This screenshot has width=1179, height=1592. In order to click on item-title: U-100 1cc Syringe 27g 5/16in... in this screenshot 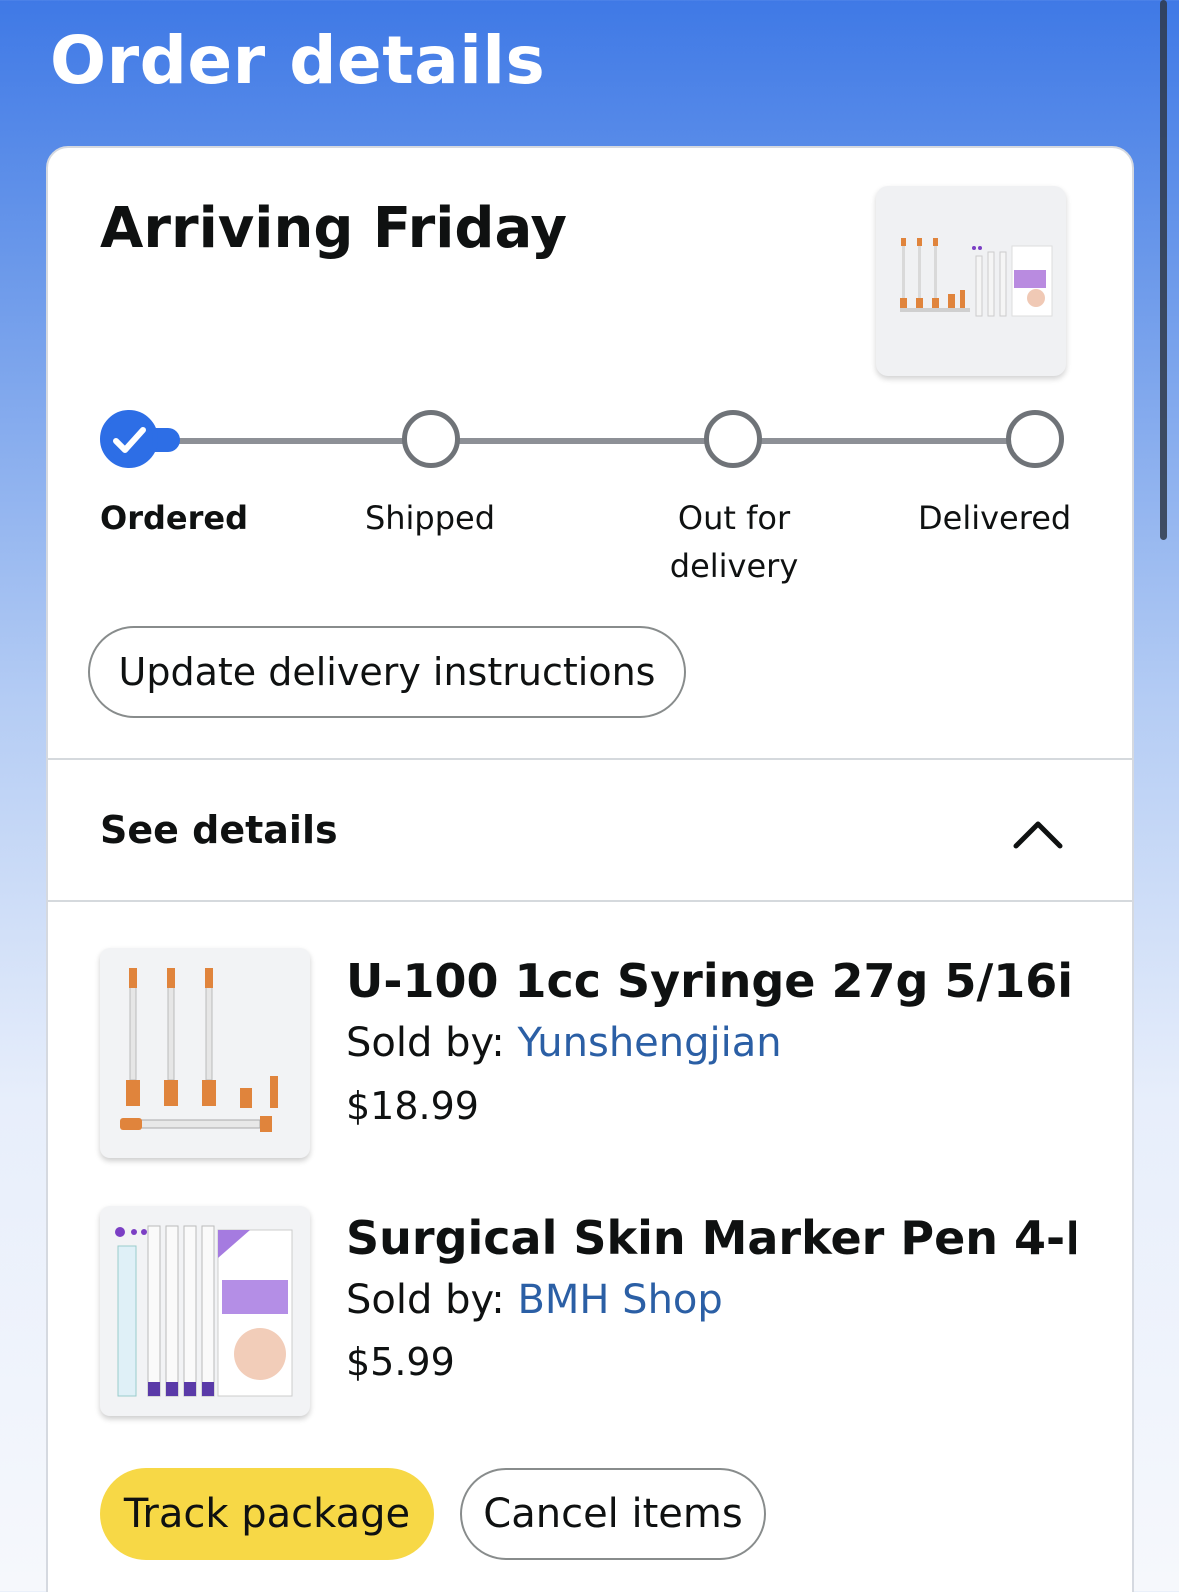, I will do `click(711, 981)`.